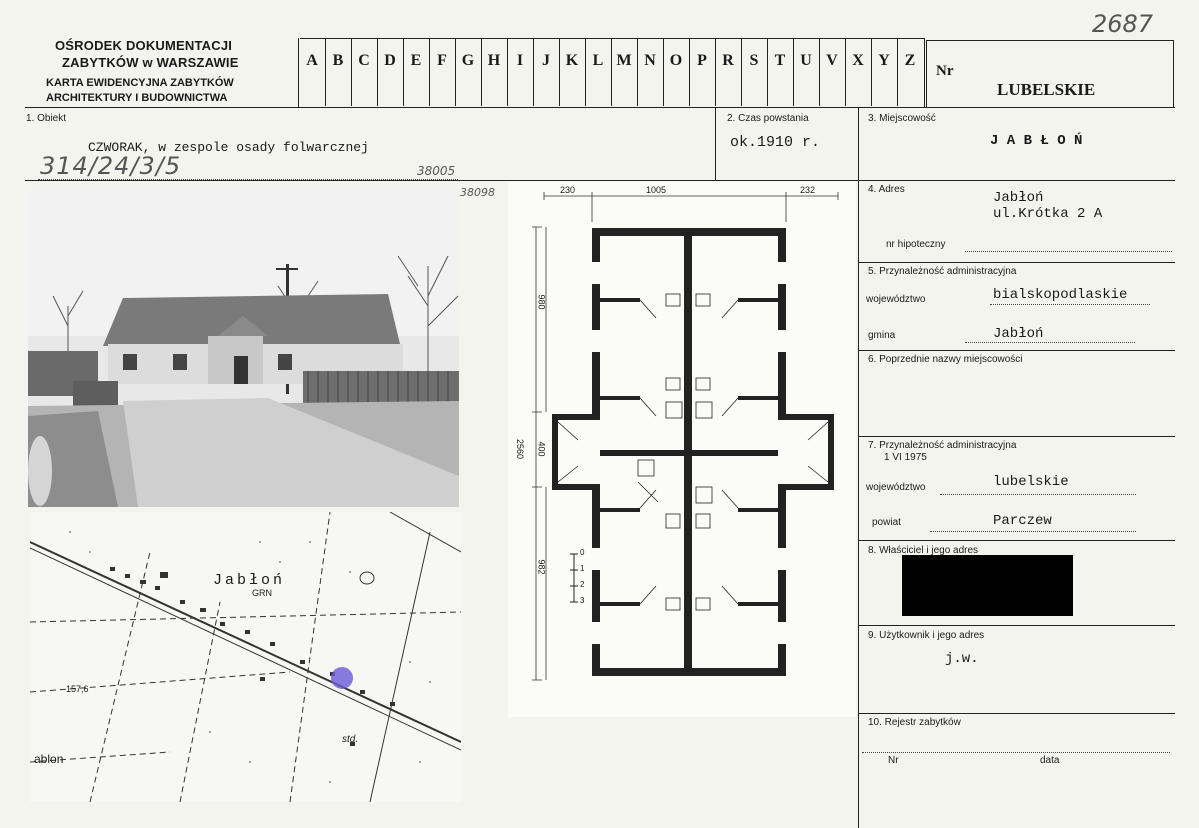 This screenshot has height=828, width=1199. I want to click on scale-label: 0, so click(582, 552).